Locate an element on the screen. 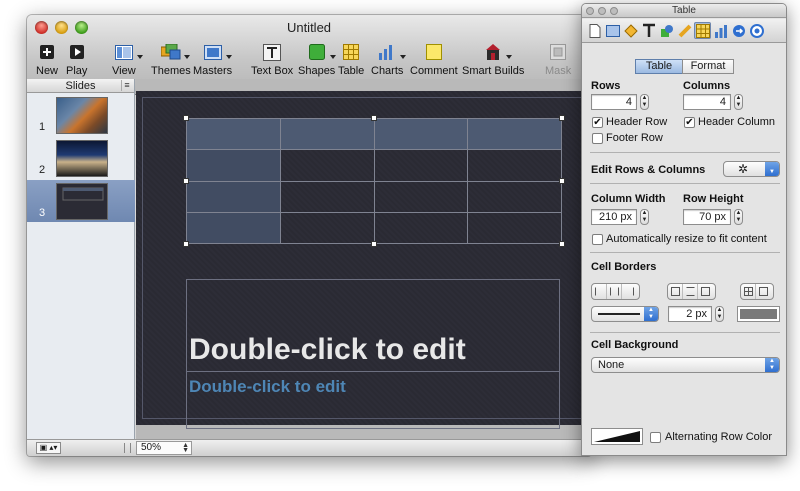 The image size is (800, 491). border-width-field: 2 px is located at coordinates (690, 314).